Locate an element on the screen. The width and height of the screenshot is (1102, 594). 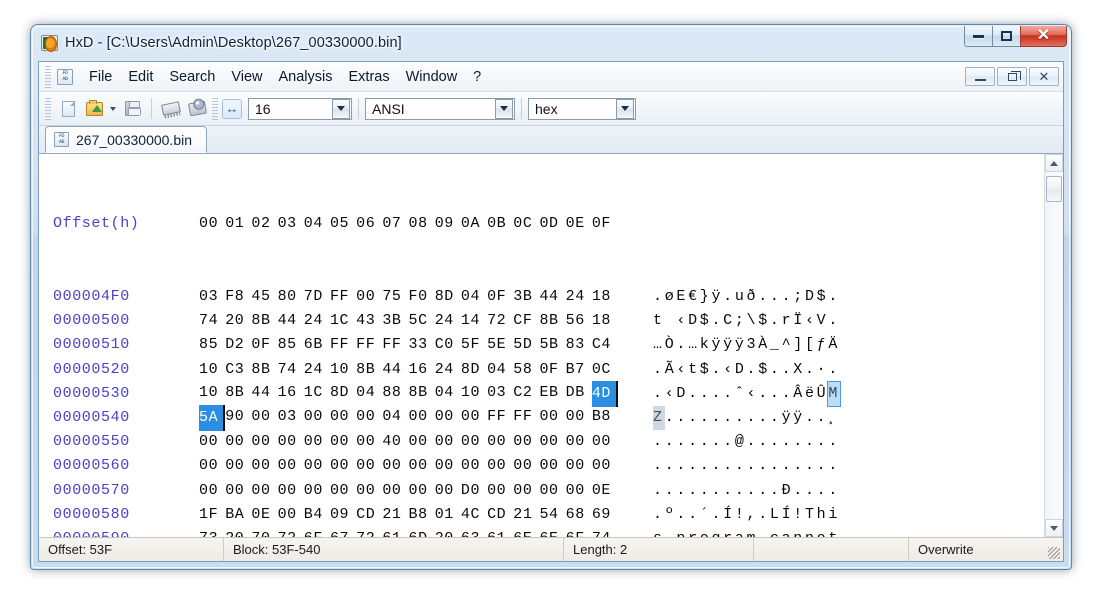
byte-cell: 10 is located at coordinates (212, 394).